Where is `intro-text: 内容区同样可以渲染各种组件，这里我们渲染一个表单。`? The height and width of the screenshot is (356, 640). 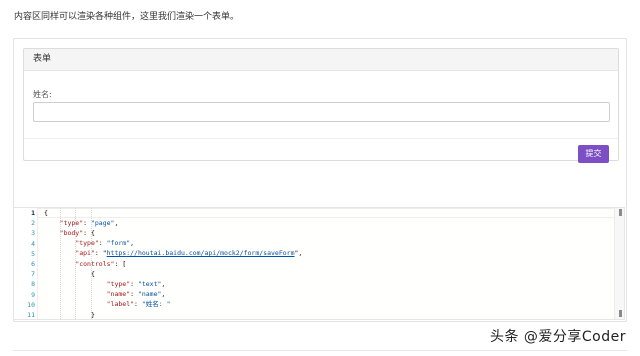
intro-text: 内容区同样可以渲染各种组件，这里我们渲染一个表单。 is located at coordinates (127, 17).